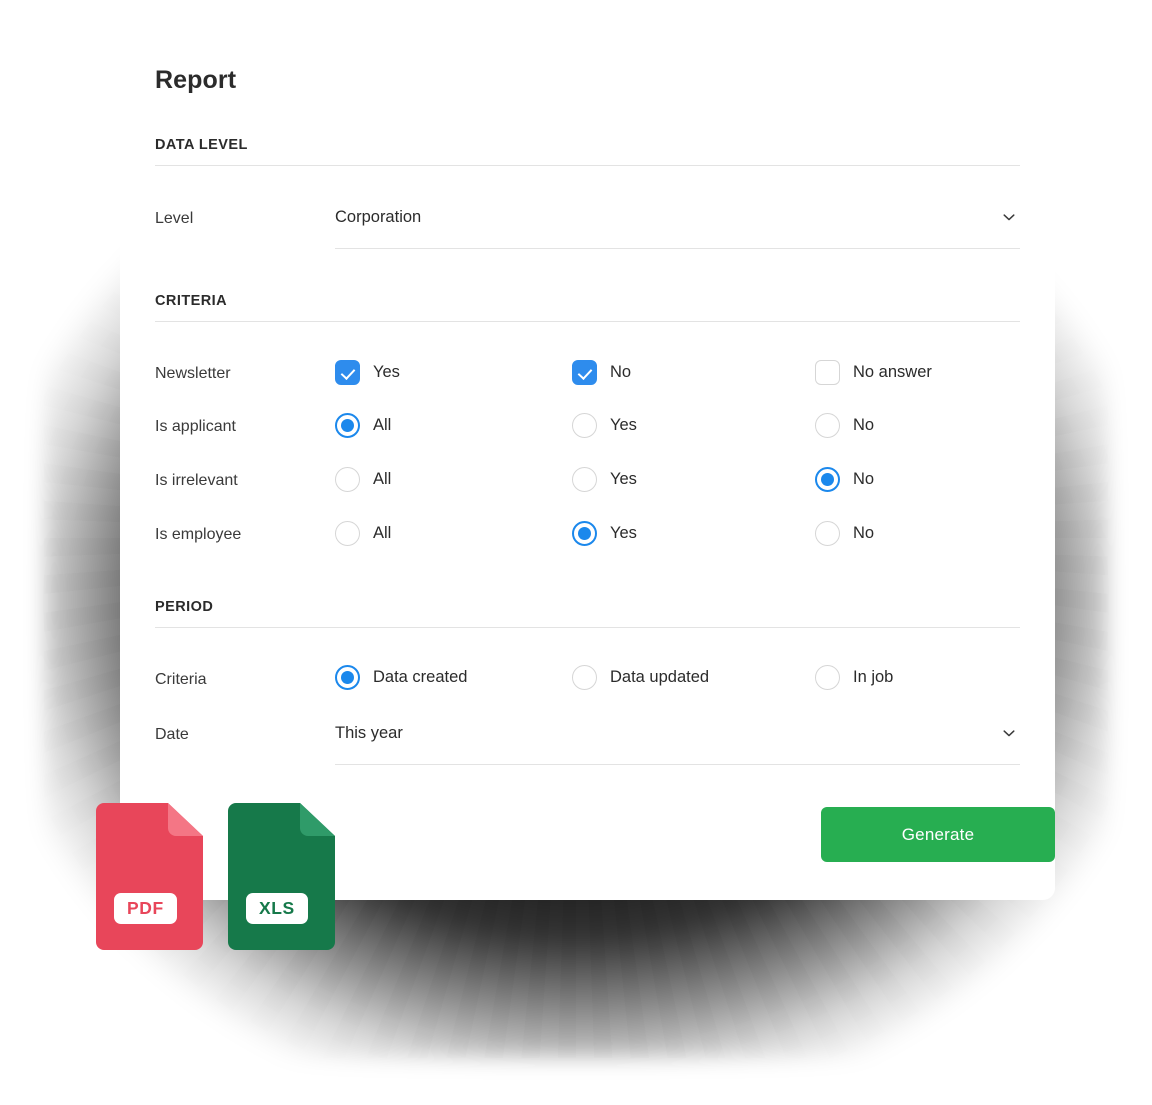  I want to click on date-select: This year, so click(677, 746).